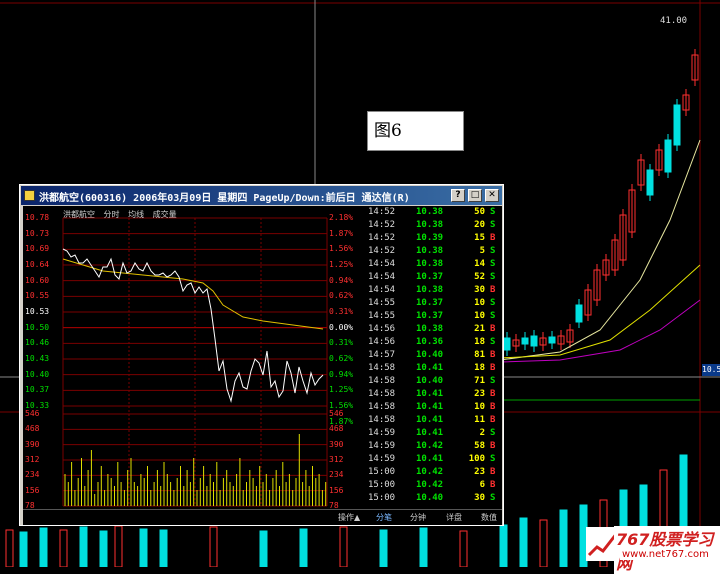  Describe the element at coordinates (434, 486) in the screenshot. I see `trade-row: 15:00 10.42 6 B` at that location.